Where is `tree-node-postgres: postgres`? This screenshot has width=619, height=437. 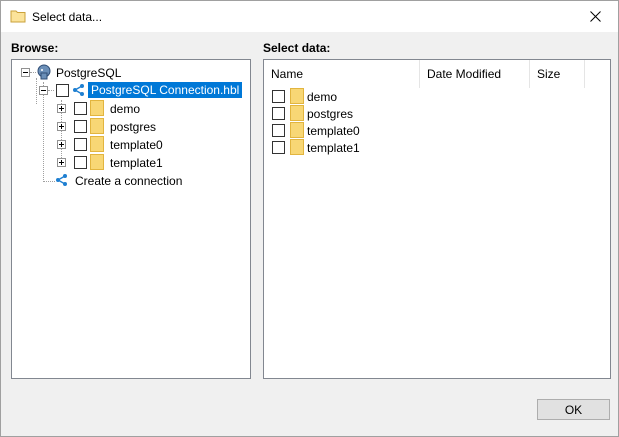 tree-node-postgres: postgres is located at coordinates (133, 127).